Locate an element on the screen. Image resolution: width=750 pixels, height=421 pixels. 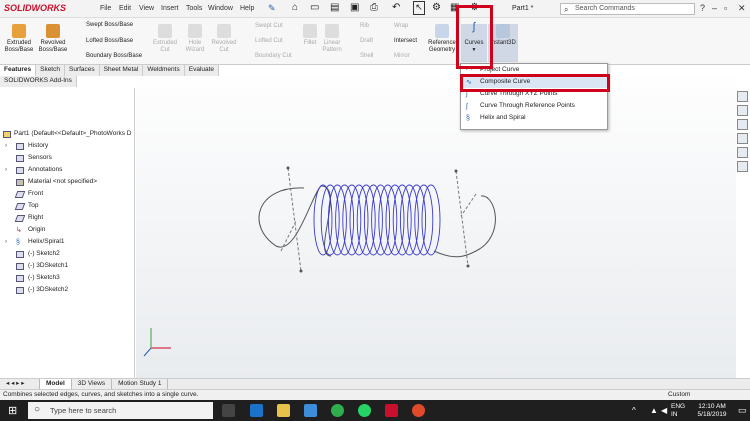
wrap-label: Wrap is located at coordinates (401, 26).